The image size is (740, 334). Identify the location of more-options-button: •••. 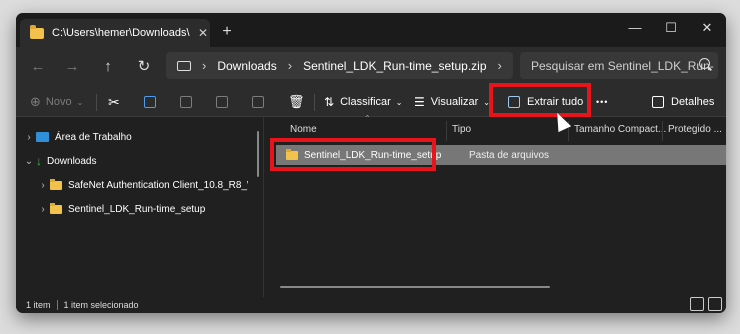
(602, 102).